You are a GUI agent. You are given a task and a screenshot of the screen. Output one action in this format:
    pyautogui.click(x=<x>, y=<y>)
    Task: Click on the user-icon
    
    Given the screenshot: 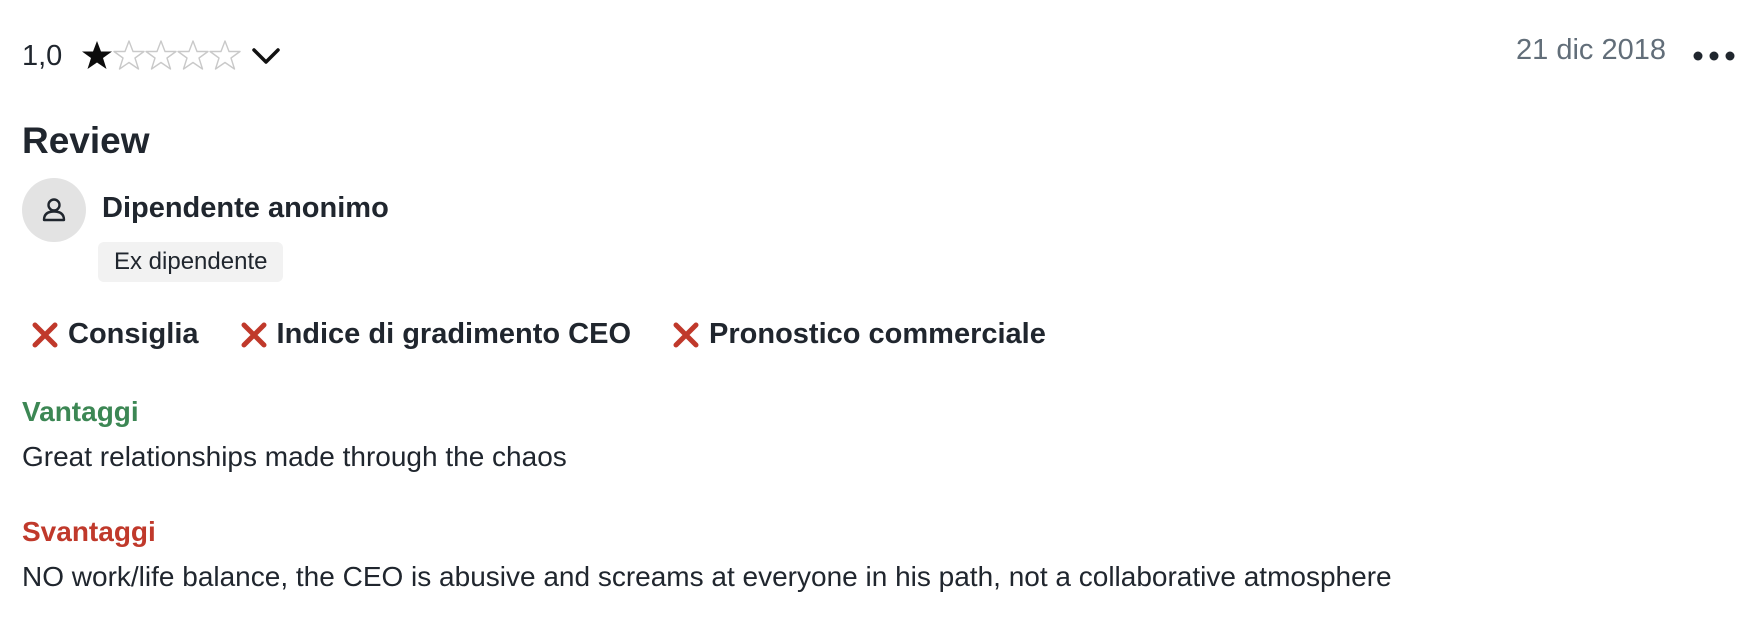 What is the action you would take?
    pyautogui.click(x=54, y=210)
    